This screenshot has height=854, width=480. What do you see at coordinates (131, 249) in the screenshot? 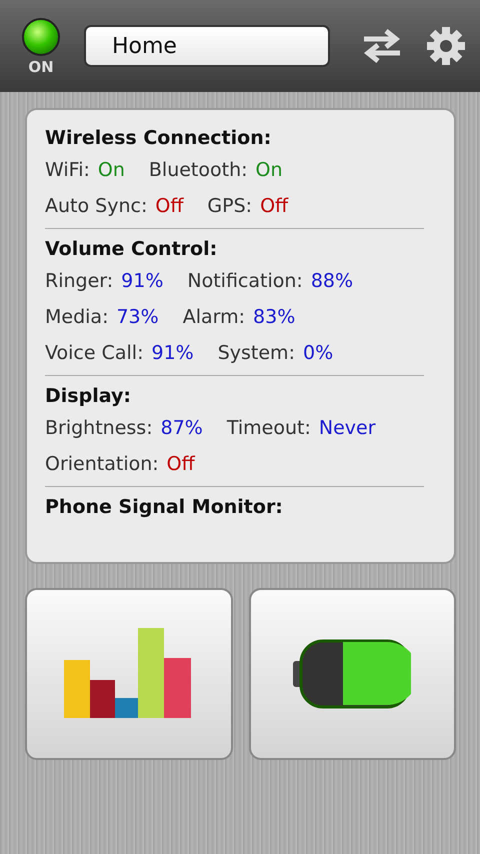
I see `section-title: Volume Control:` at bounding box center [131, 249].